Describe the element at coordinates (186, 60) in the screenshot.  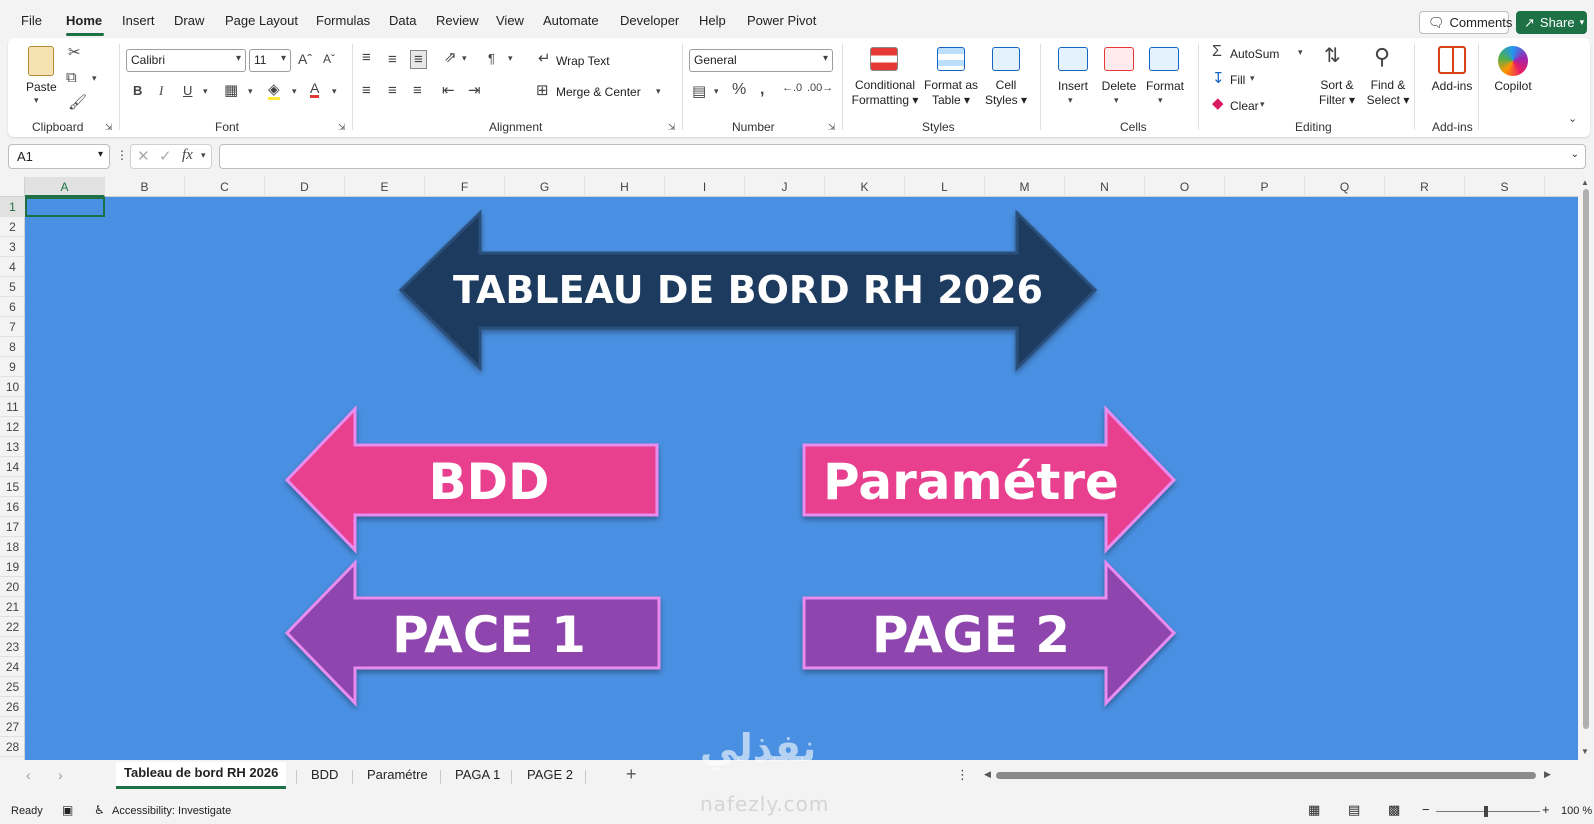
I see `font-name-select: Calibri ▾` at that location.